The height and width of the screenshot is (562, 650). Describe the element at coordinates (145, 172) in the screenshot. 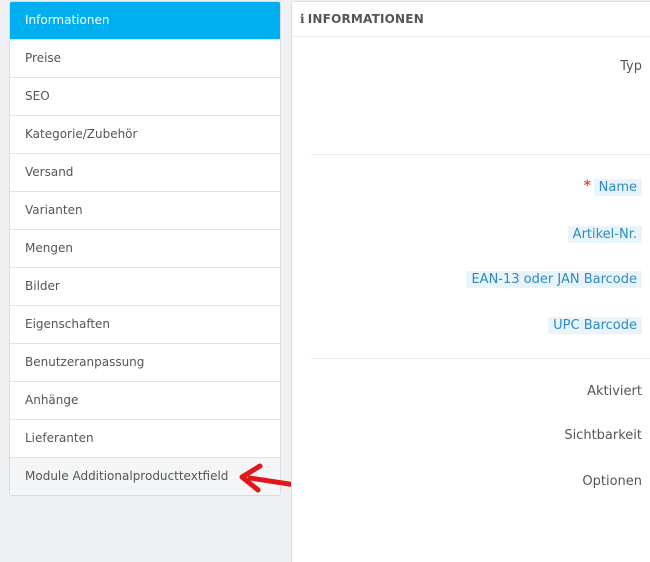

I see `tab-versand: Versand` at that location.